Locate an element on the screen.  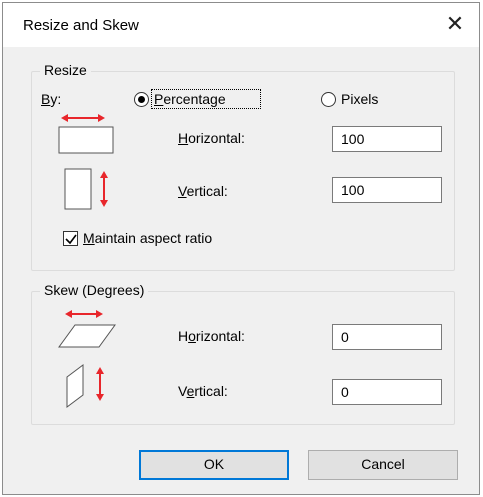
maintain-aspect-label: Maintain aspect ratio is located at coordinates (147, 238).